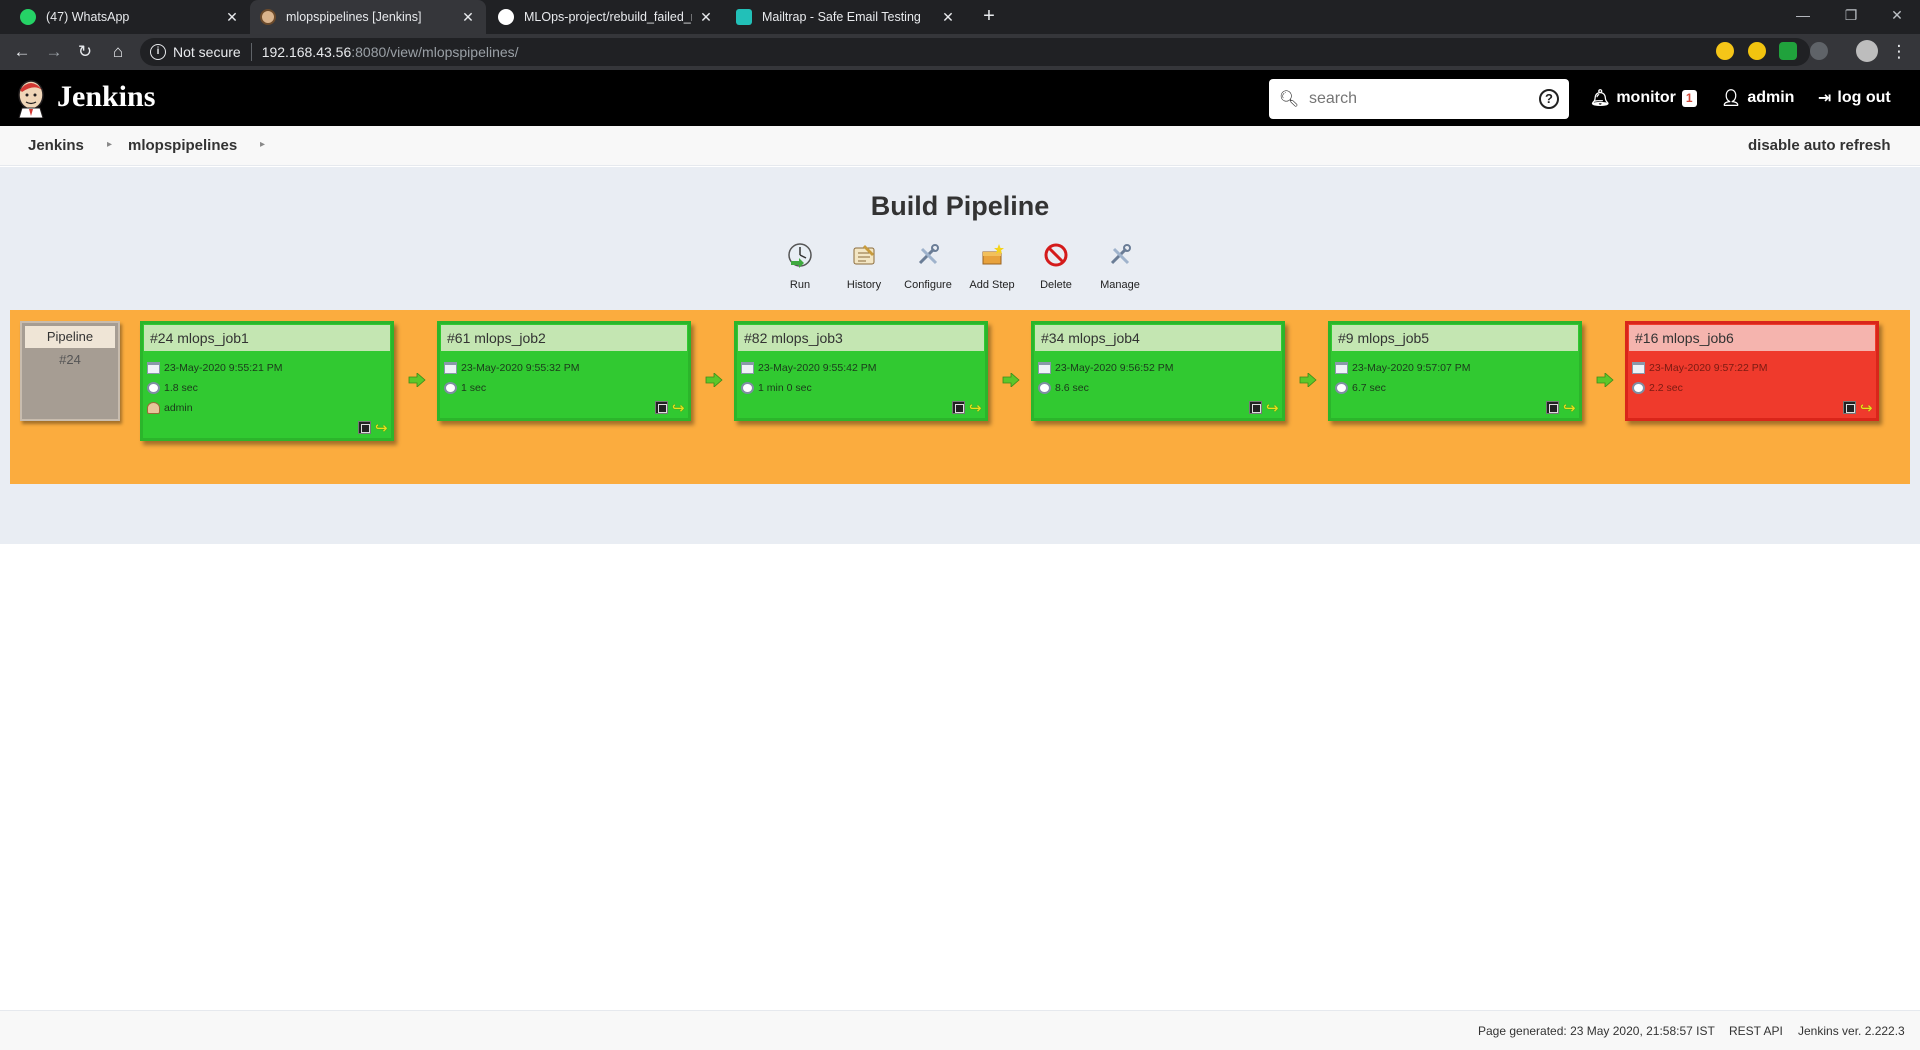 Image resolution: width=1920 pixels, height=1050 pixels. I want to click on jenkins-logo-icon, so click(31, 98).